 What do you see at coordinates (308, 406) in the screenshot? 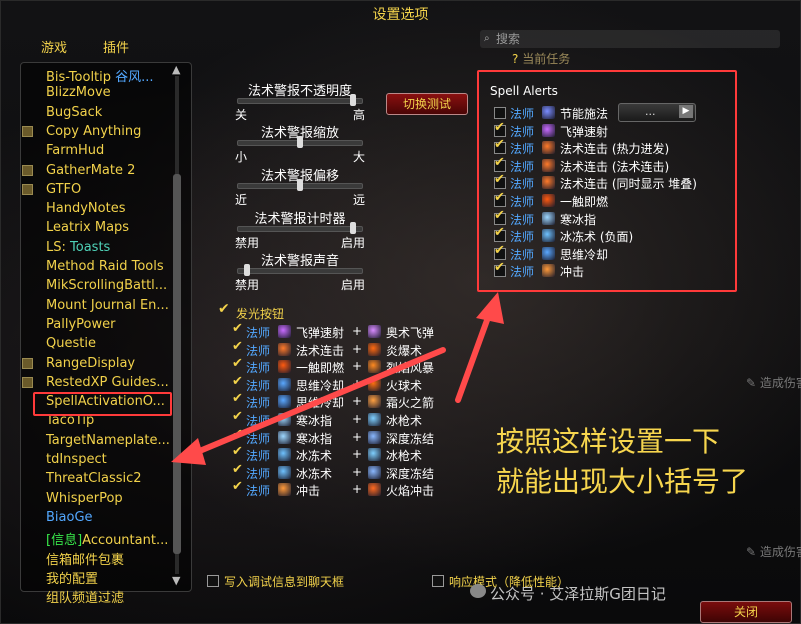
I see `arrow-to-addon-icon` at bounding box center [308, 406].